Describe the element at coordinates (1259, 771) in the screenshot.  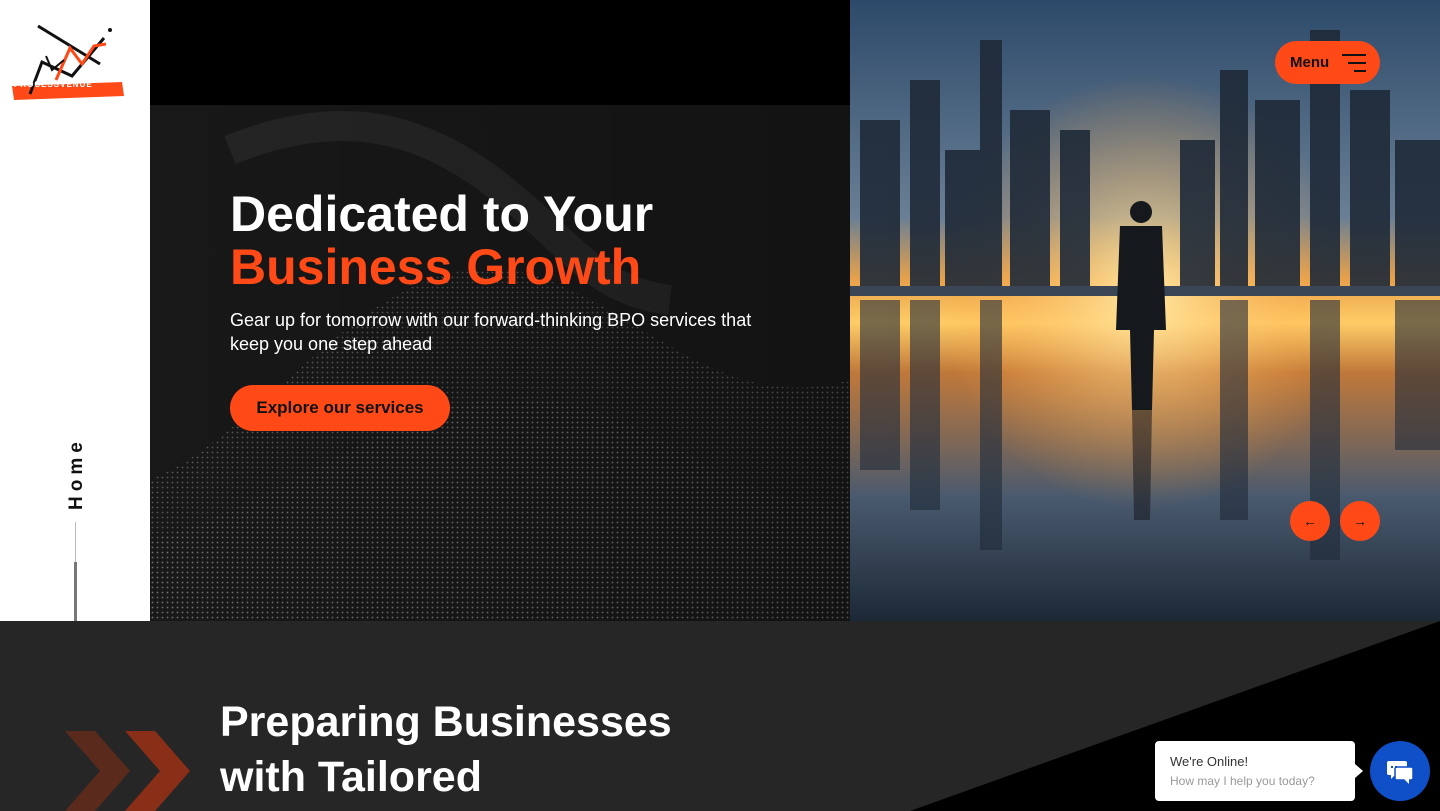
I see `chat-greeting-bubble: We're Online! How may I help you today?` at that location.